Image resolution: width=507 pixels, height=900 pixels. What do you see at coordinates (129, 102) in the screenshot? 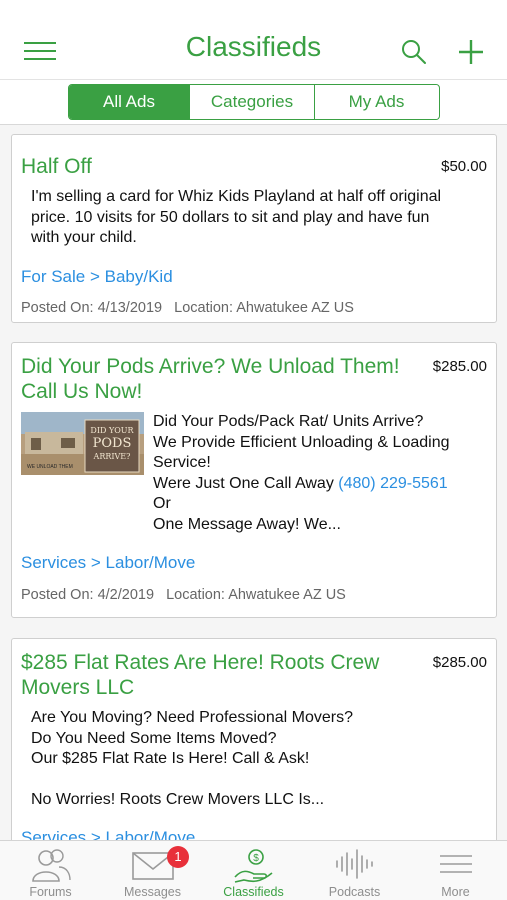
I see `segment-all-ads: All Ads` at bounding box center [129, 102].